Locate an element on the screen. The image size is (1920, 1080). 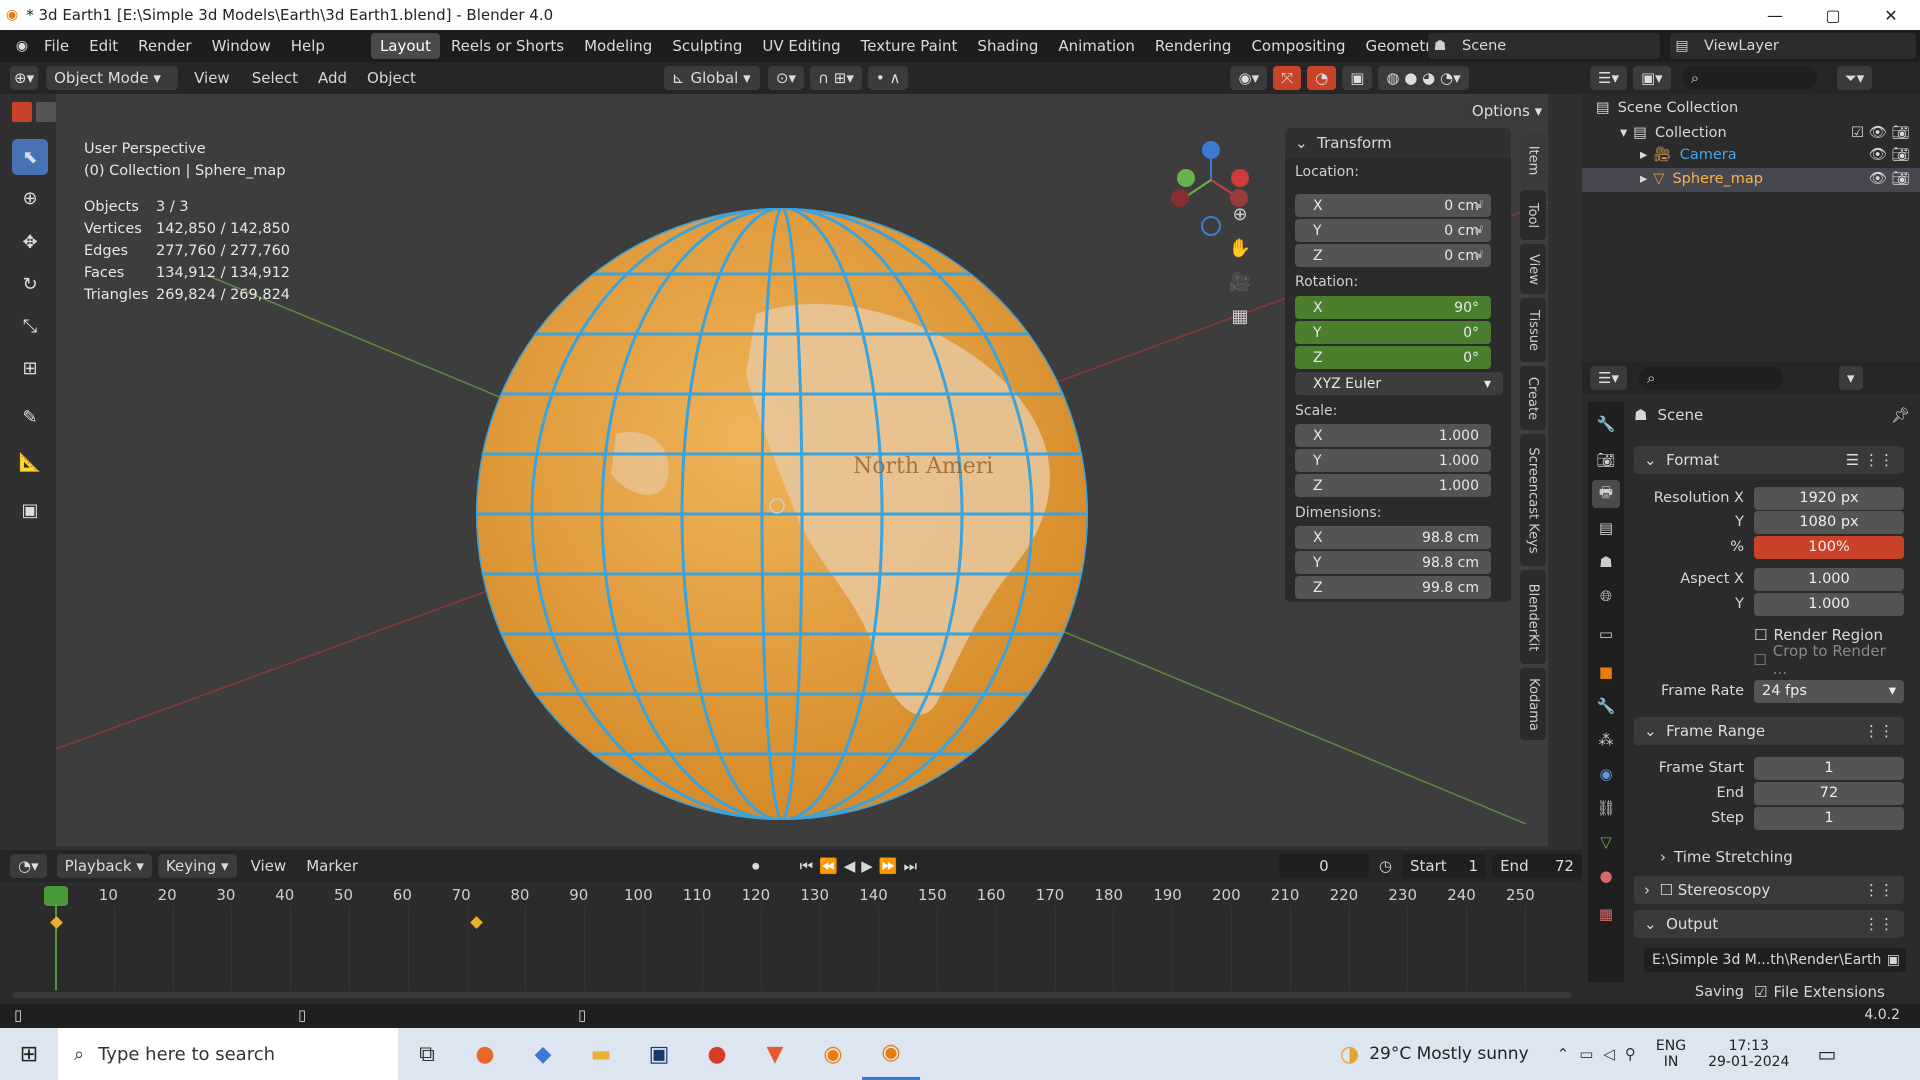
wps-office-icon: ● is located at coordinates (717, 1054).